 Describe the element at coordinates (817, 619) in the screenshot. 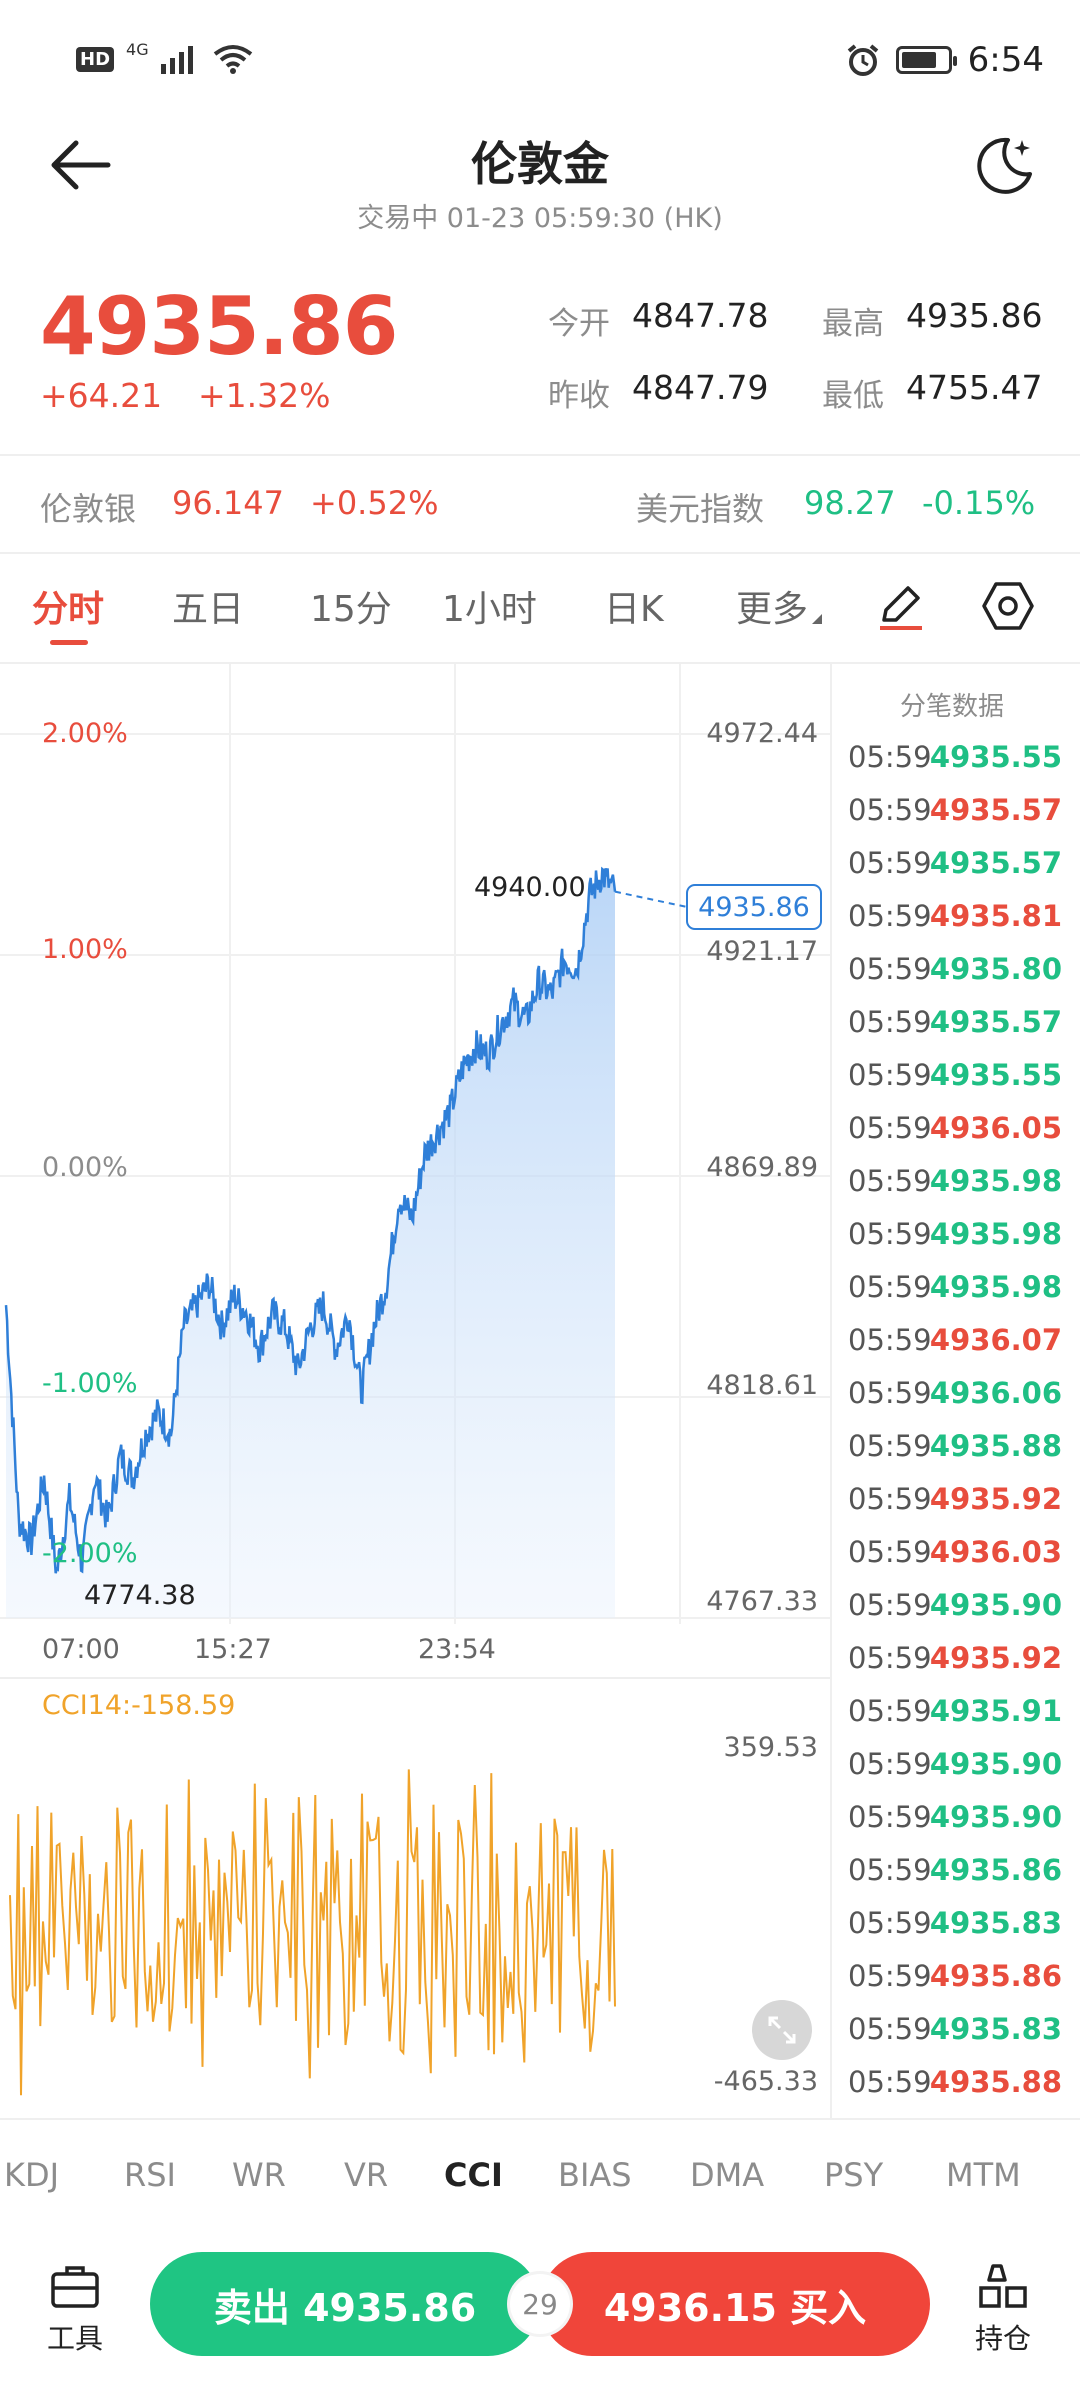

I see `more-caret-icon` at that location.